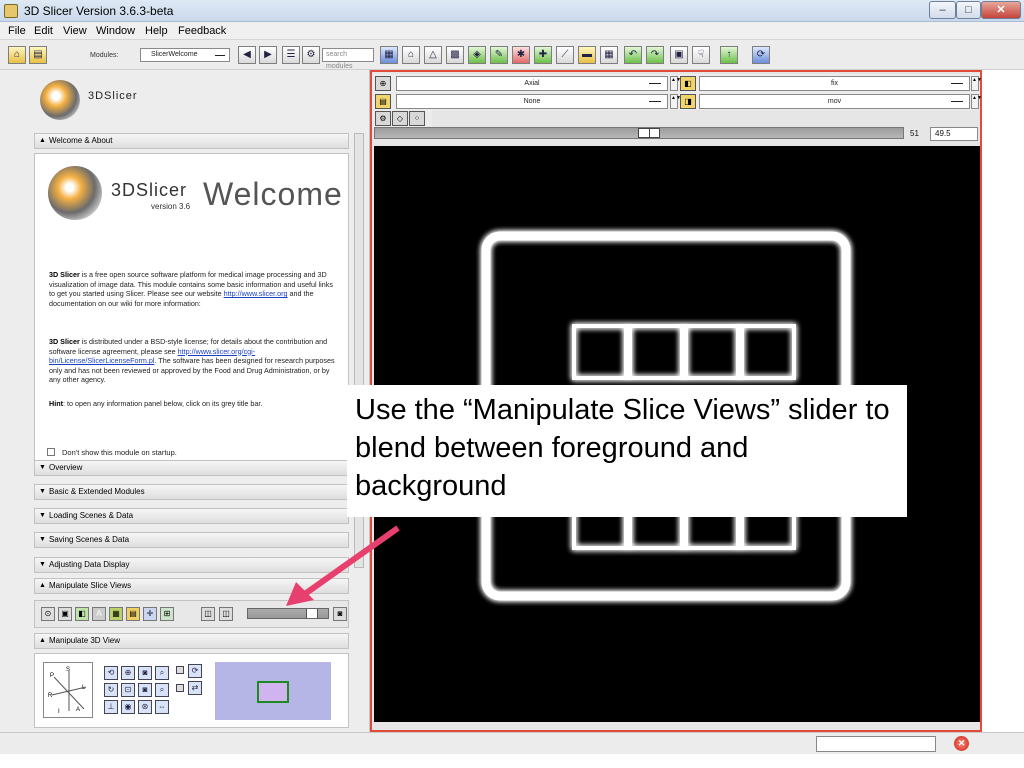 The height and width of the screenshot is (768, 1024). I want to click on panel-overview: ▼ Overview, so click(191, 468).